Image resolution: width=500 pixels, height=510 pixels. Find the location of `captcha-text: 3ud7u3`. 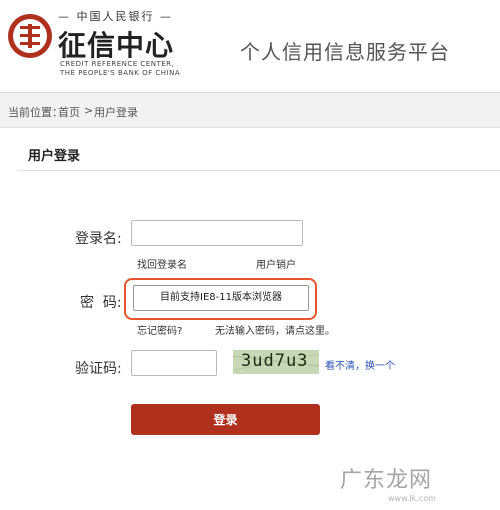

captcha-text: 3ud7u3 is located at coordinates (275, 361).